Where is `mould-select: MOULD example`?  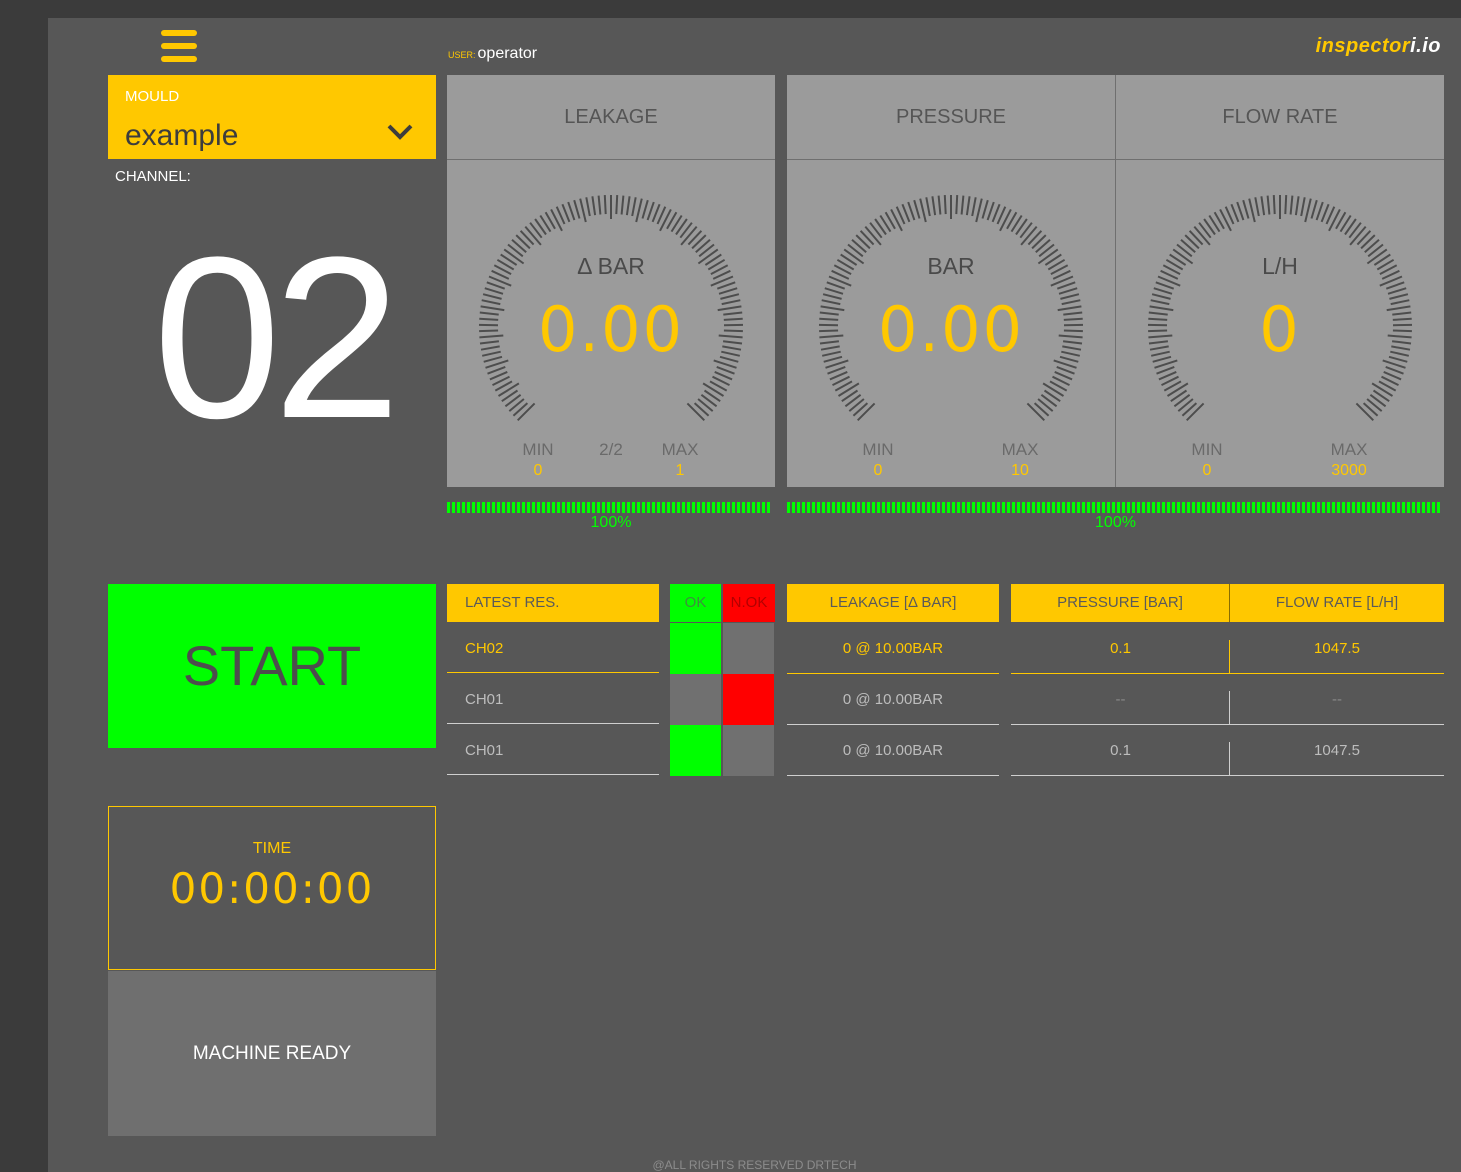
mould-select: MOULD example is located at coordinates (272, 117).